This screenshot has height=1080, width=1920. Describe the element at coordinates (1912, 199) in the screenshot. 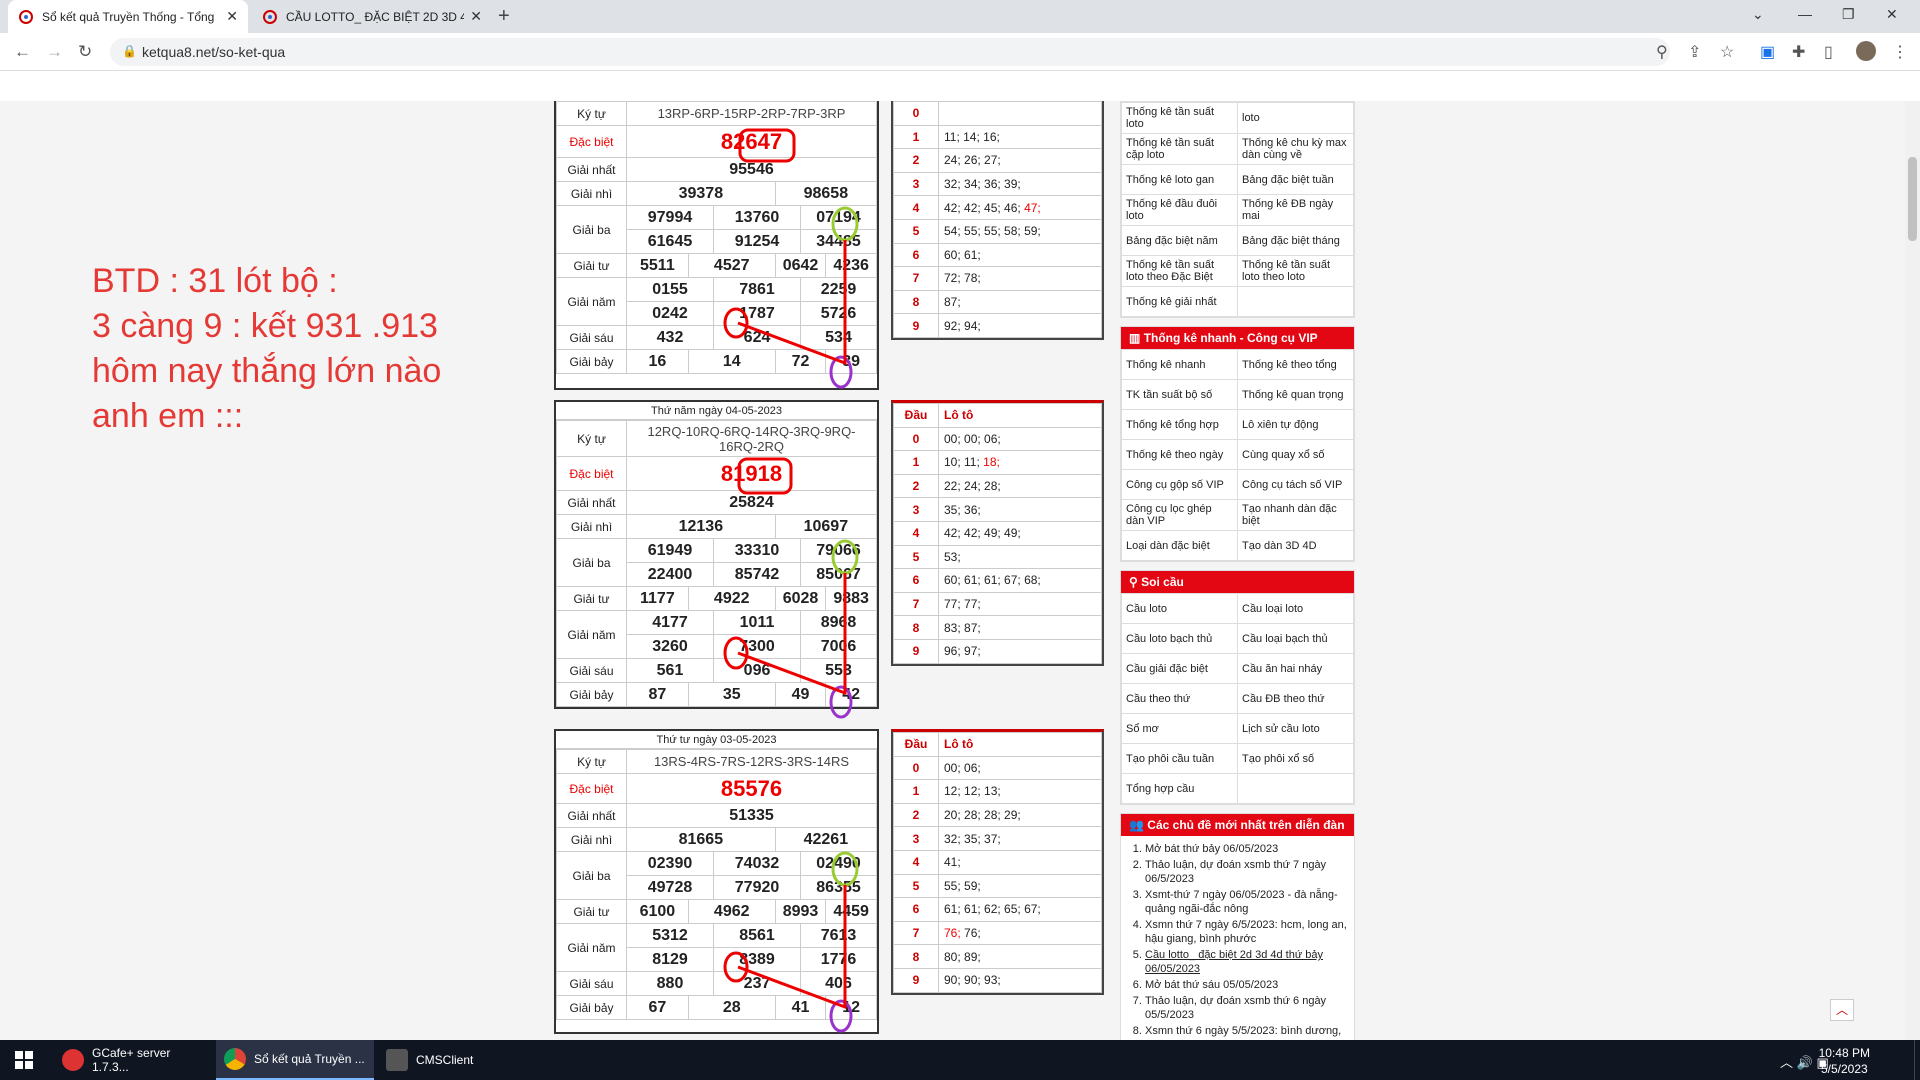

I see `scrollbar-thumb` at that location.